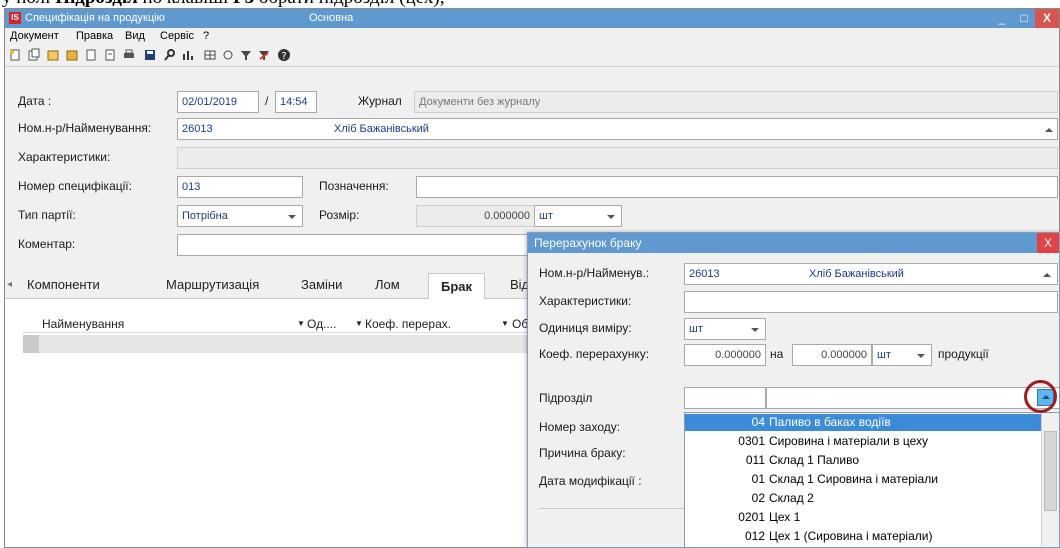 The width and height of the screenshot is (1060, 548). Describe the element at coordinates (585, 328) in the screenshot. I see `dialog-unit-label: Одиниця виміру:` at that location.